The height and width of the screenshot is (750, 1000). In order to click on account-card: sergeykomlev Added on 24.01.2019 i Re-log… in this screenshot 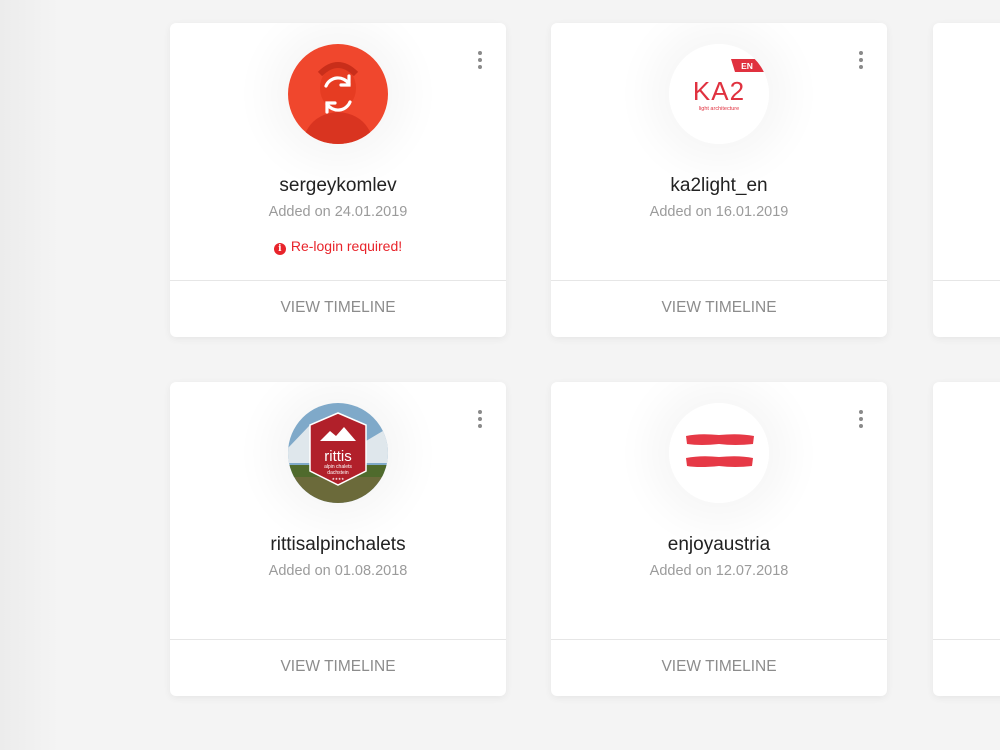, I will do `click(338, 180)`.